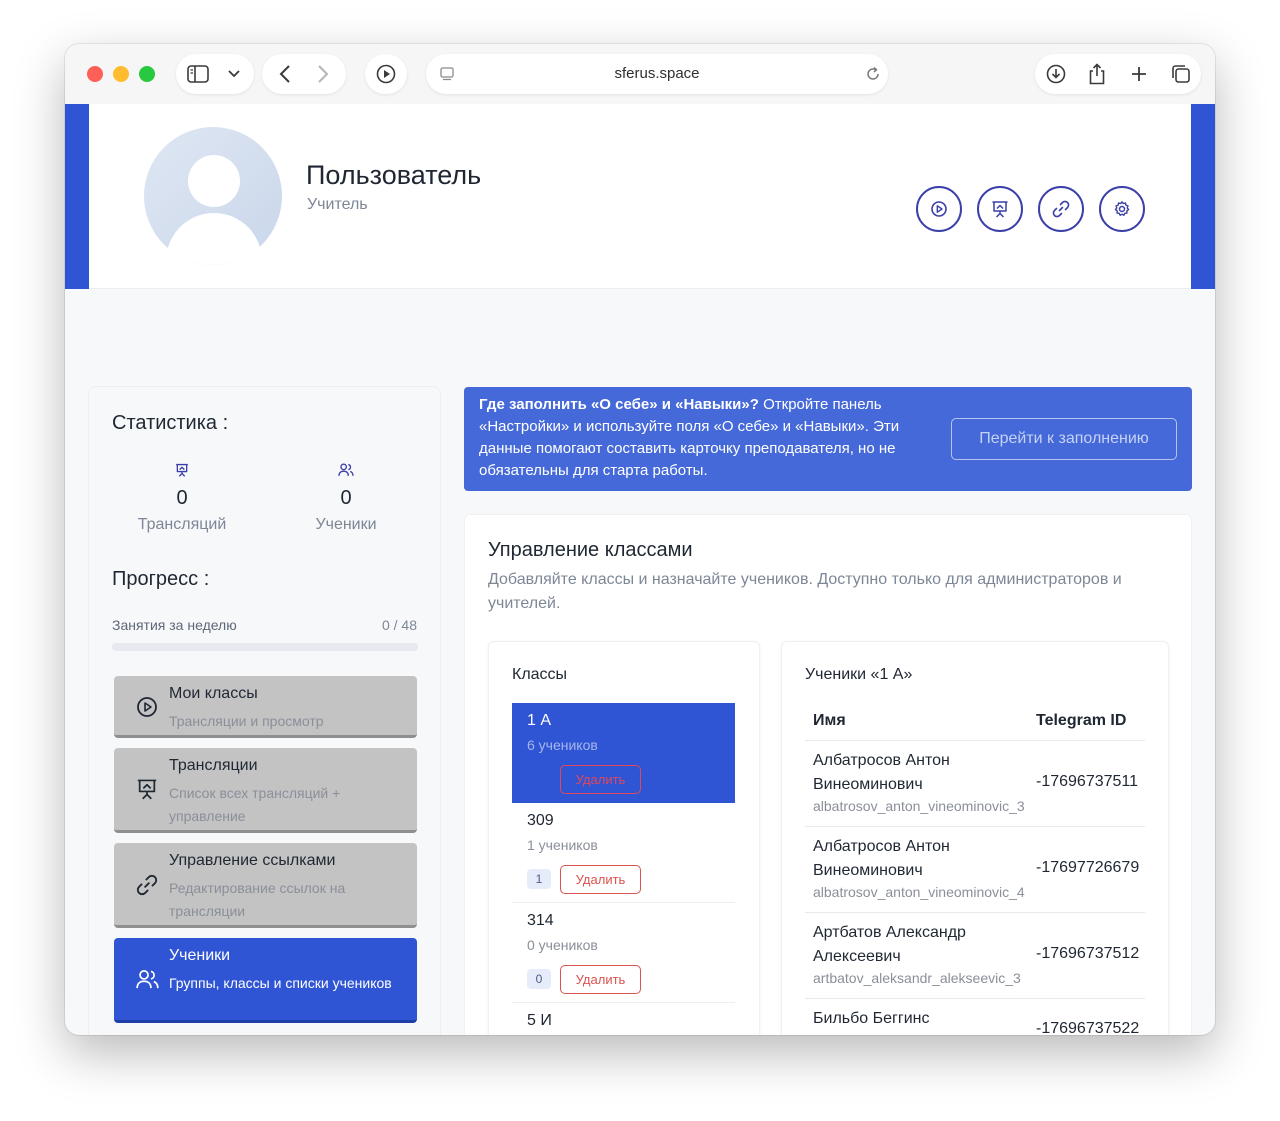 The image size is (1280, 1121). I want to click on broadcasts-button, so click(1000, 209).